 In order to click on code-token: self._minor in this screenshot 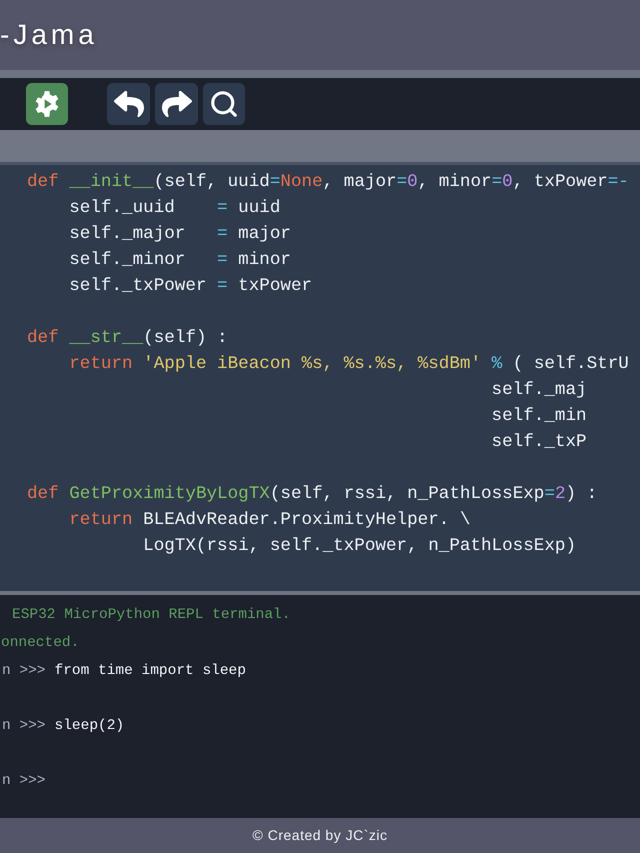, I will do `click(127, 260)`.